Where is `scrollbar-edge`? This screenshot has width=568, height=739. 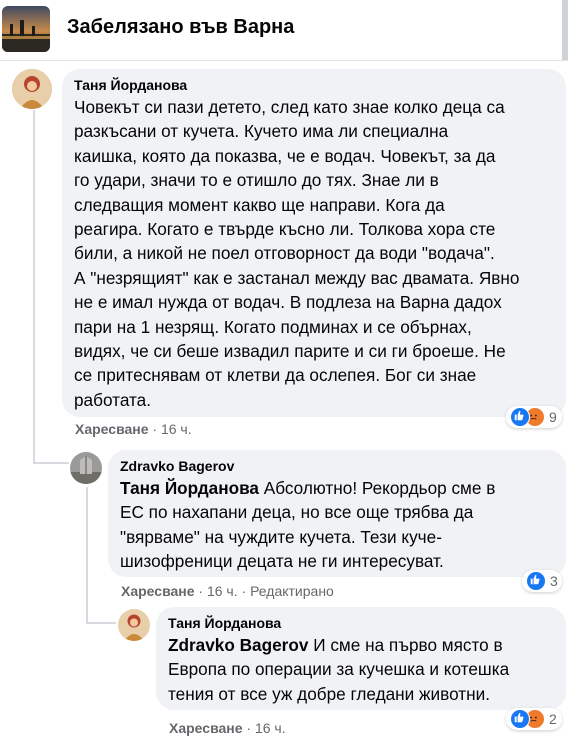
scrollbar-edge is located at coordinates (565, 30).